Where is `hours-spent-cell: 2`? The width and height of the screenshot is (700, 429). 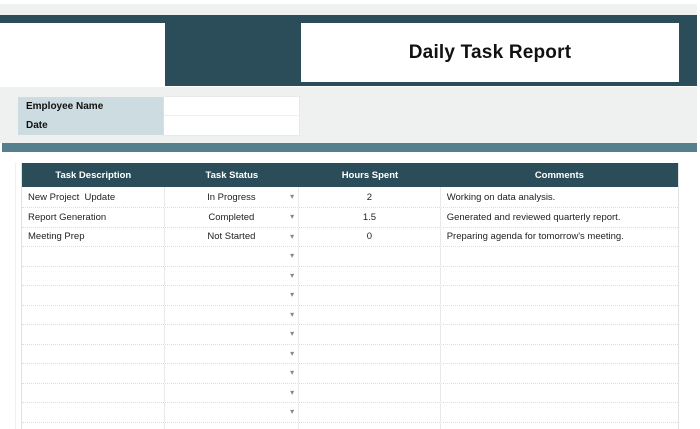 hours-spent-cell: 2 is located at coordinates (370, 197).